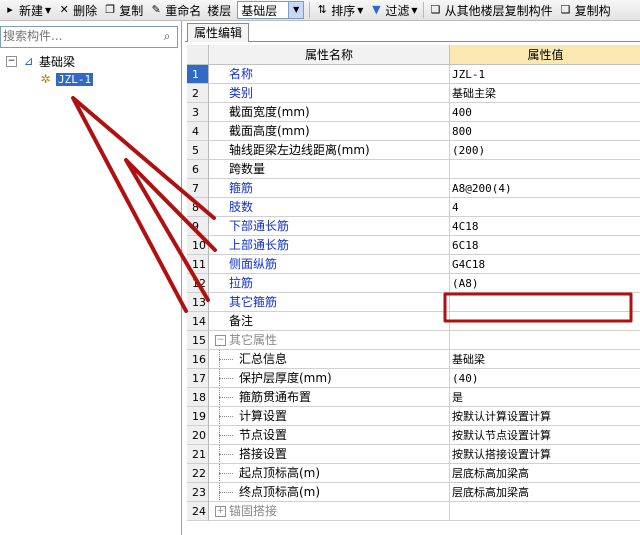 The height and width of the screenshot is (535, 640). What do you see at coordinates (27, 10) in the screenshot?
I see `new-button: ▸ 新建 ▼` at bounding box center [27, 10].